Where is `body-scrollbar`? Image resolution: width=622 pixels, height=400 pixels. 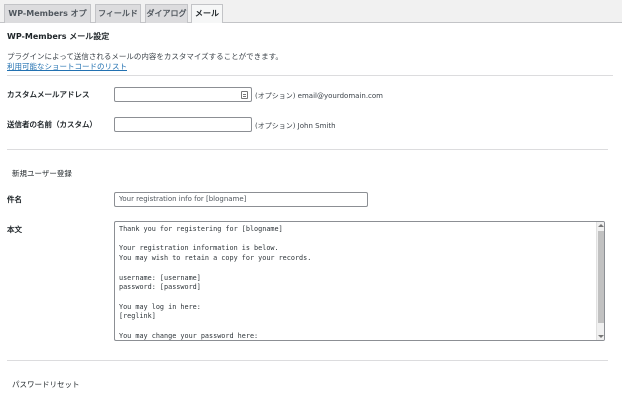 body-scrollbar is located at coordinates (600, 281).